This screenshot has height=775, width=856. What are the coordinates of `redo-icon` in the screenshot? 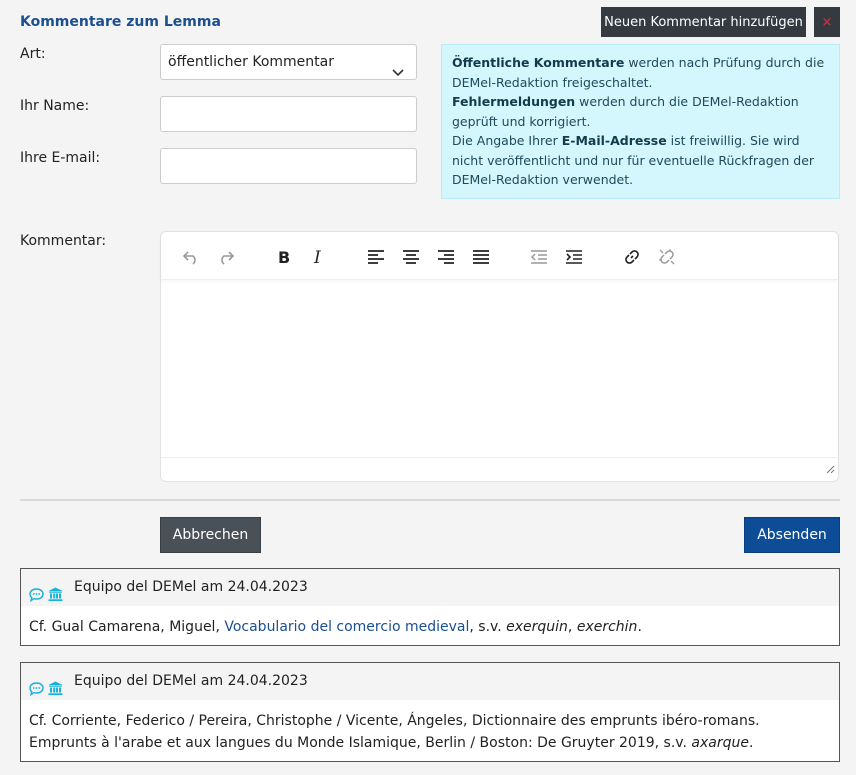 It's located at (226, 257).